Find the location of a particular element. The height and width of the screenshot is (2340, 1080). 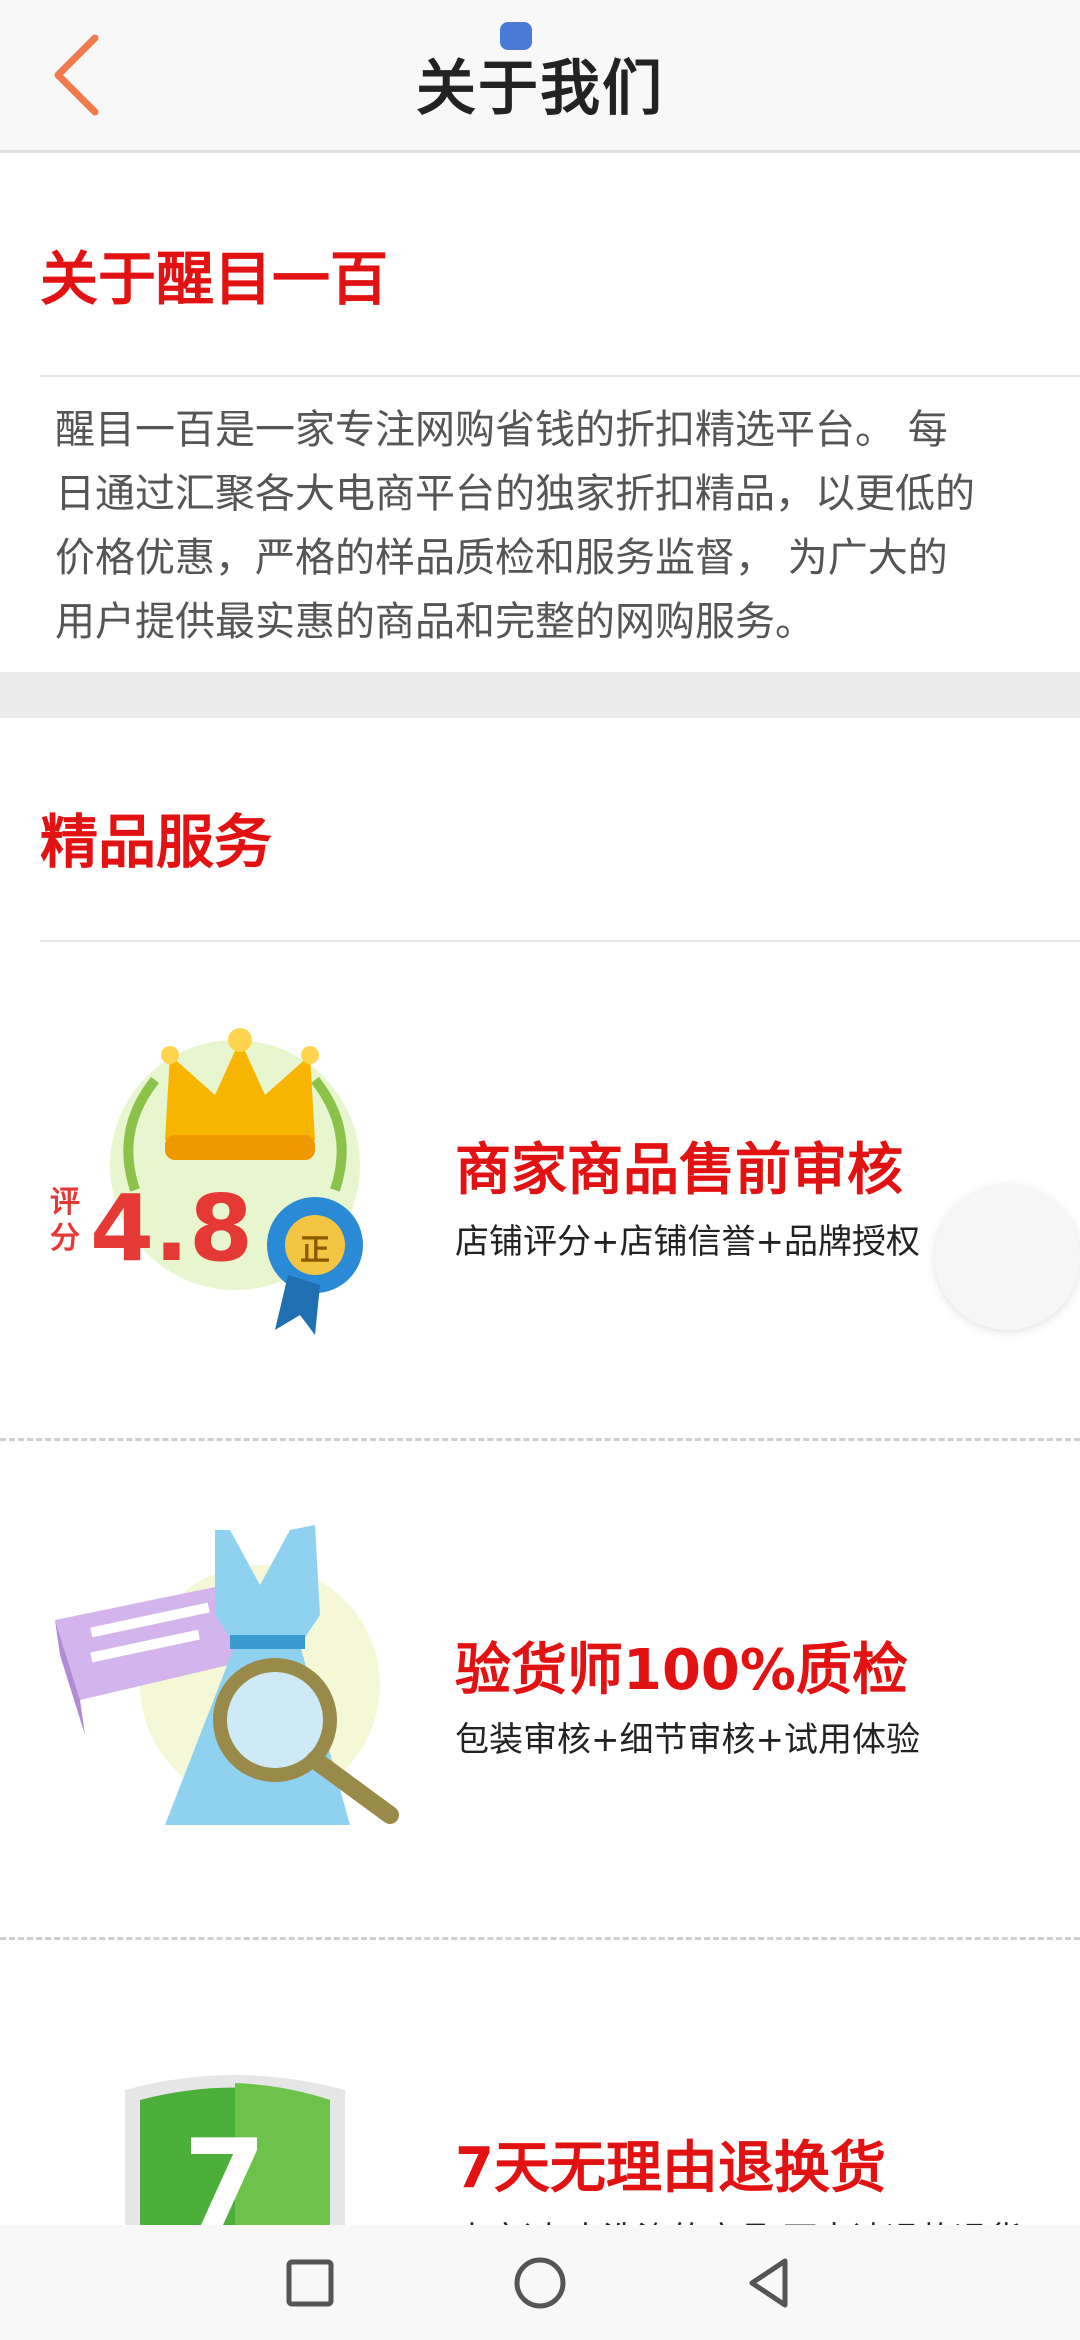

rating-crown-illustration: 评分 4.8 正 is located at coordinates (220, 1170).